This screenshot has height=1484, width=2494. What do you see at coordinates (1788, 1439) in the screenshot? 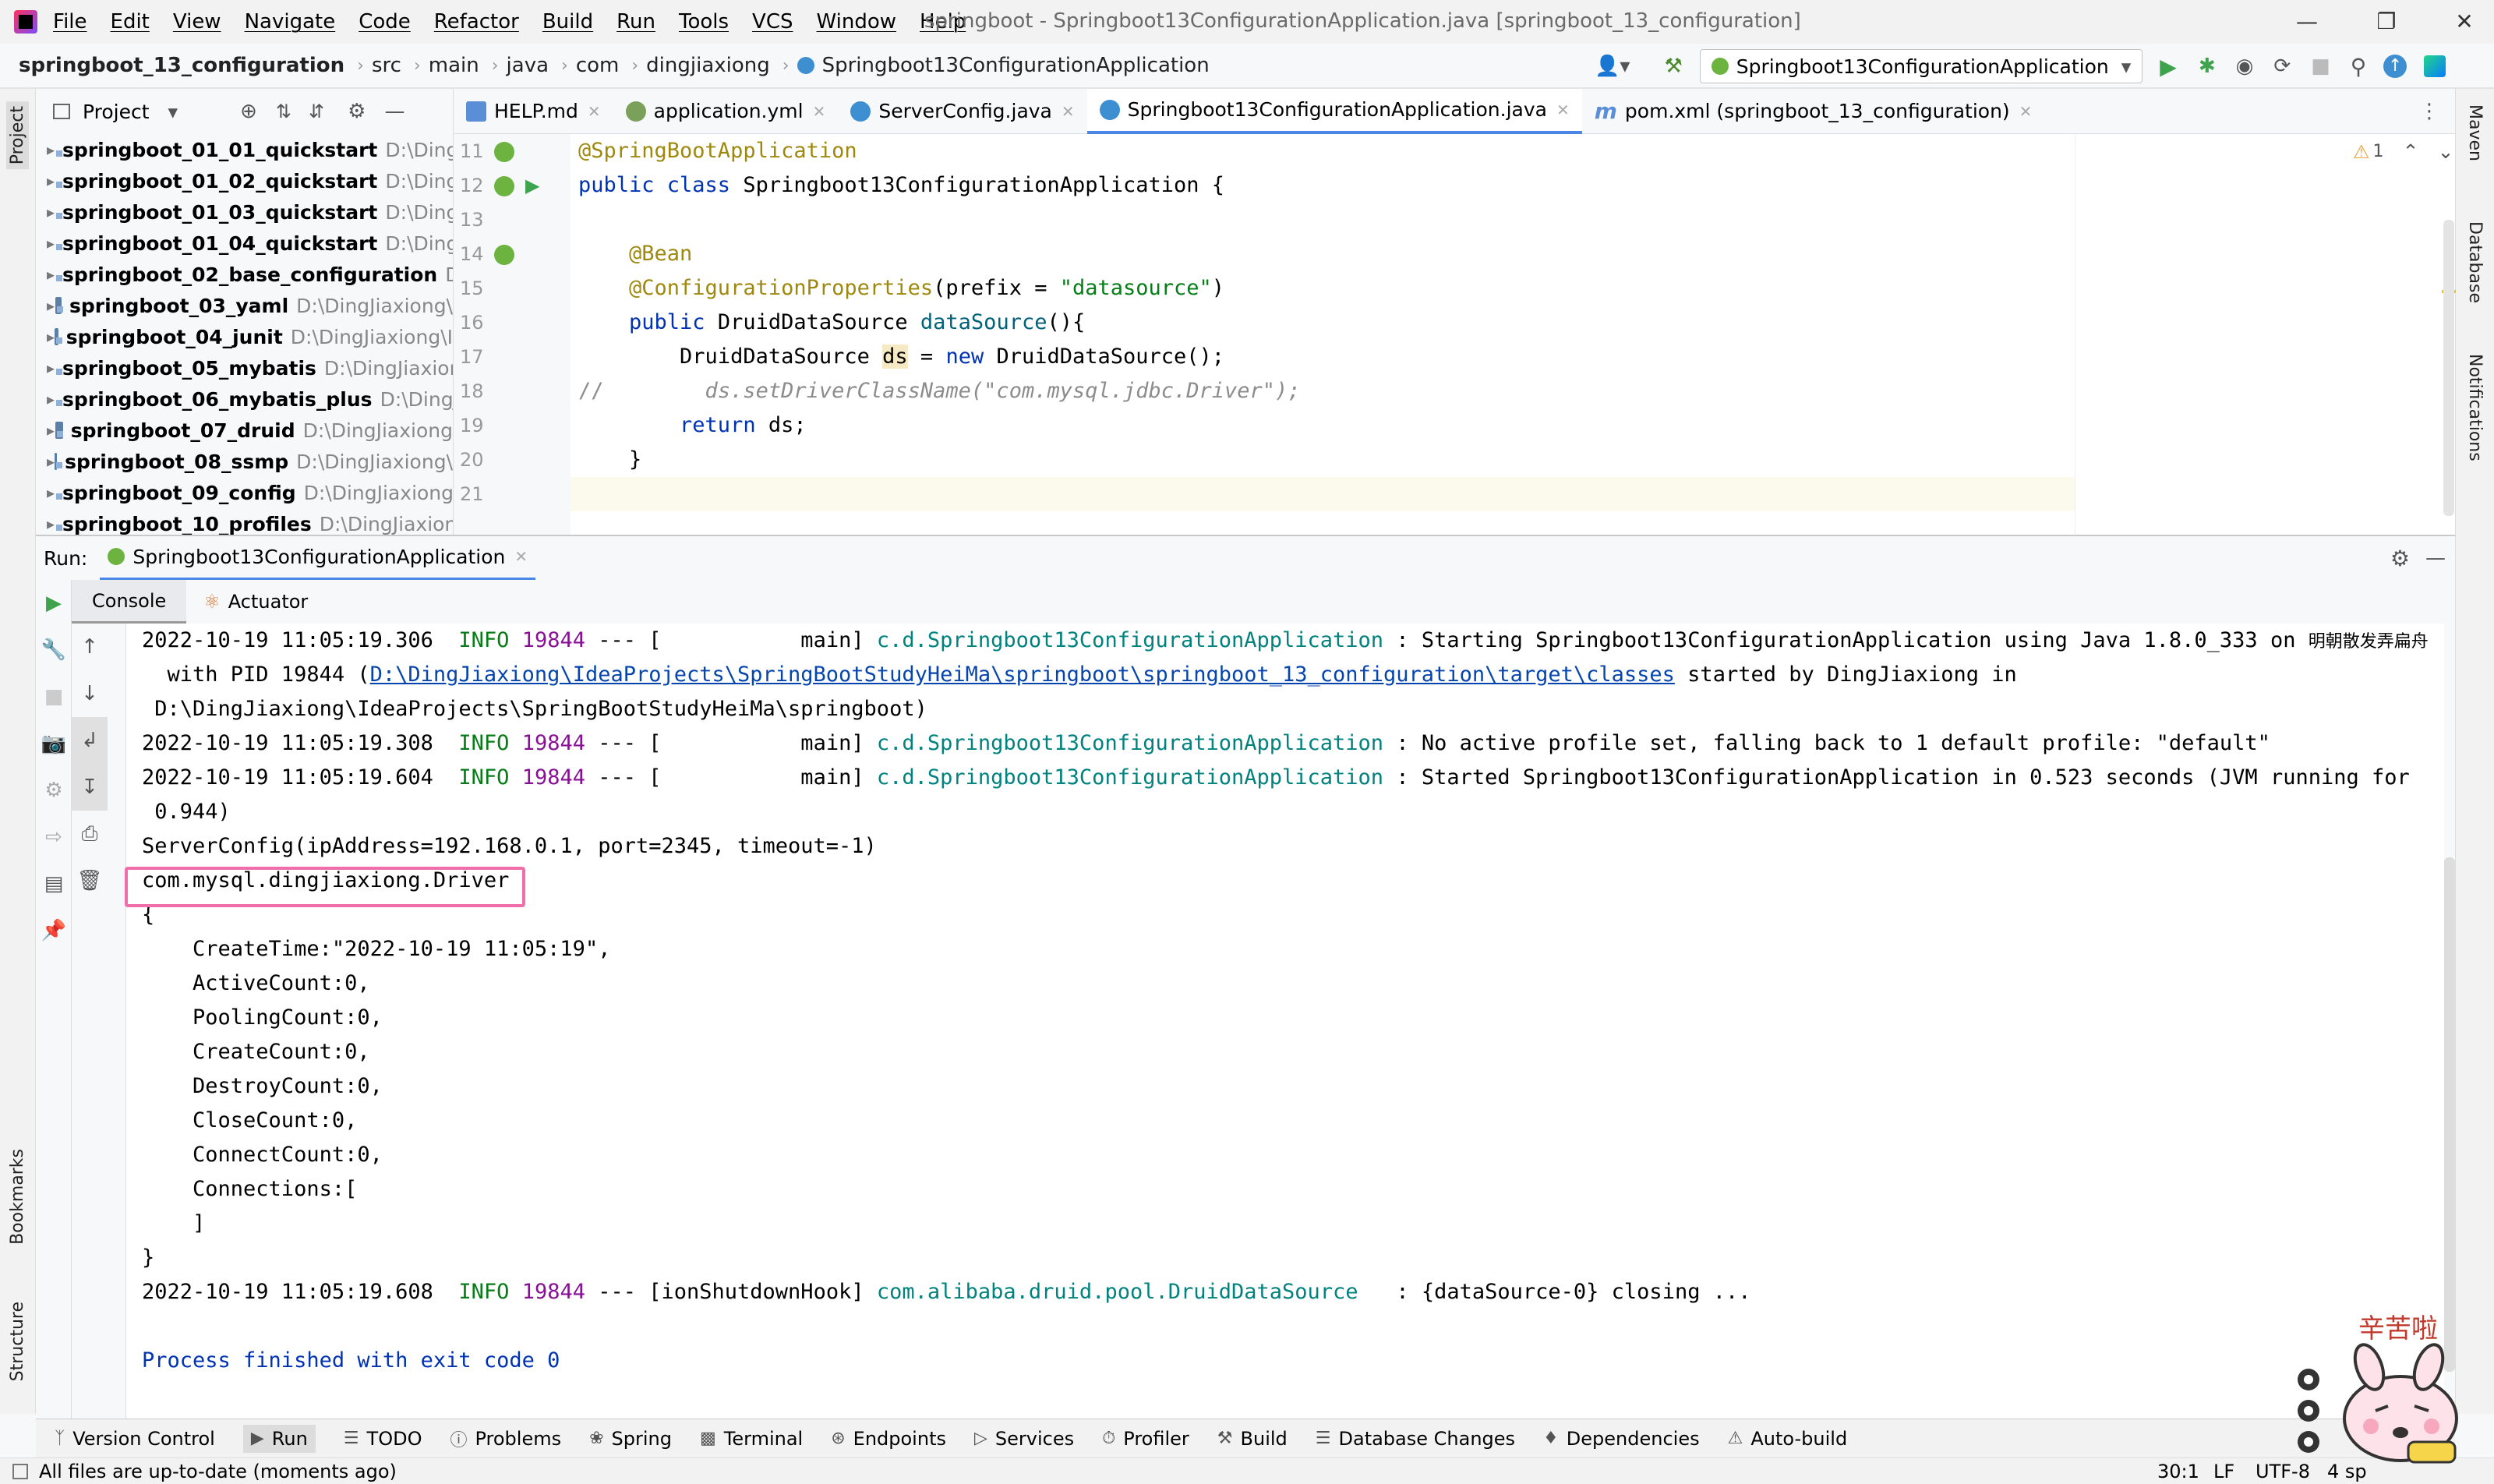
I see `tool-auto-build: ⚠ Auto-build` at bounding box center [1788, 1439].